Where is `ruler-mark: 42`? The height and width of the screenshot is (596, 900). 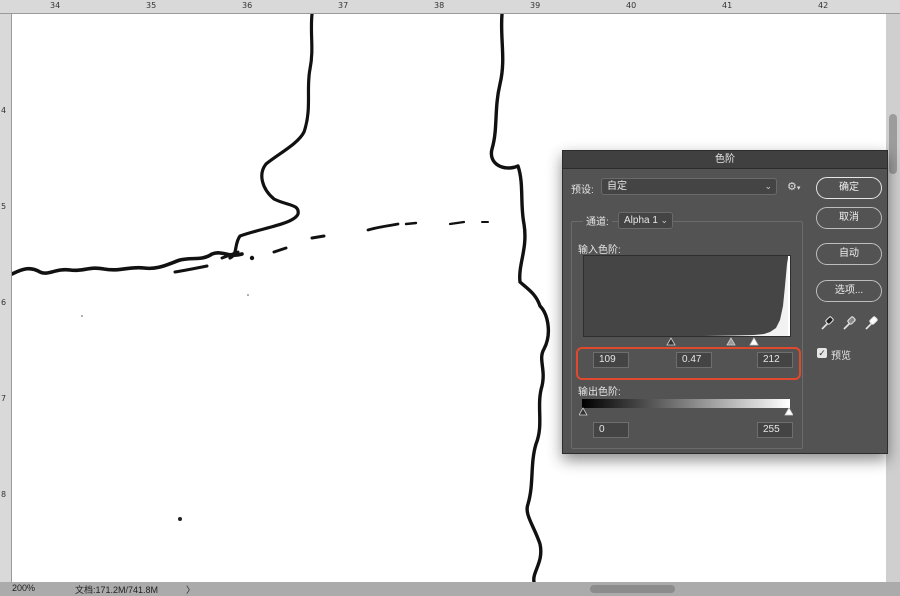
ruler-mark: 42 is located at coordinates (823, 5).